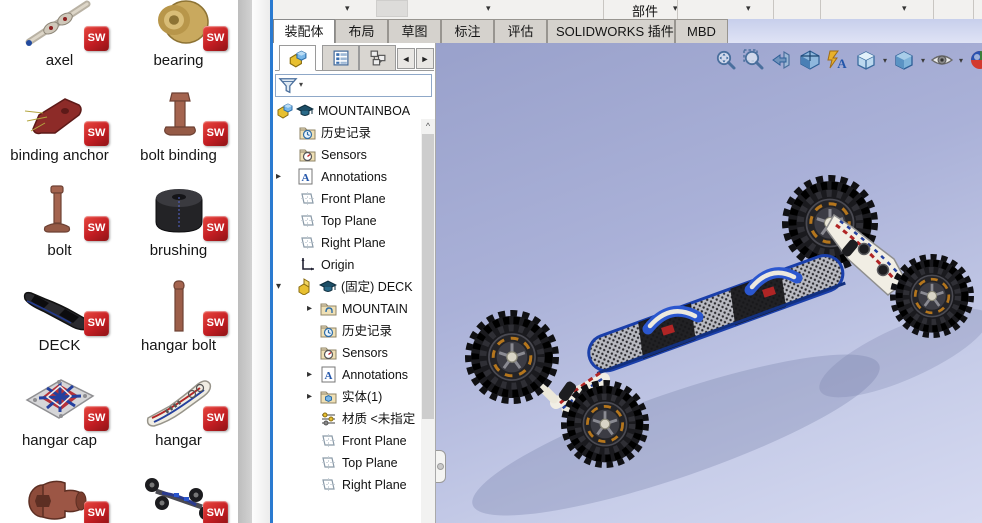 This screenshot has width=982, height=523. What do you see at coordinates (178, 440) in the screenshot?
I see `explorer-item-label: hangar` at bounding box center [178, 440].